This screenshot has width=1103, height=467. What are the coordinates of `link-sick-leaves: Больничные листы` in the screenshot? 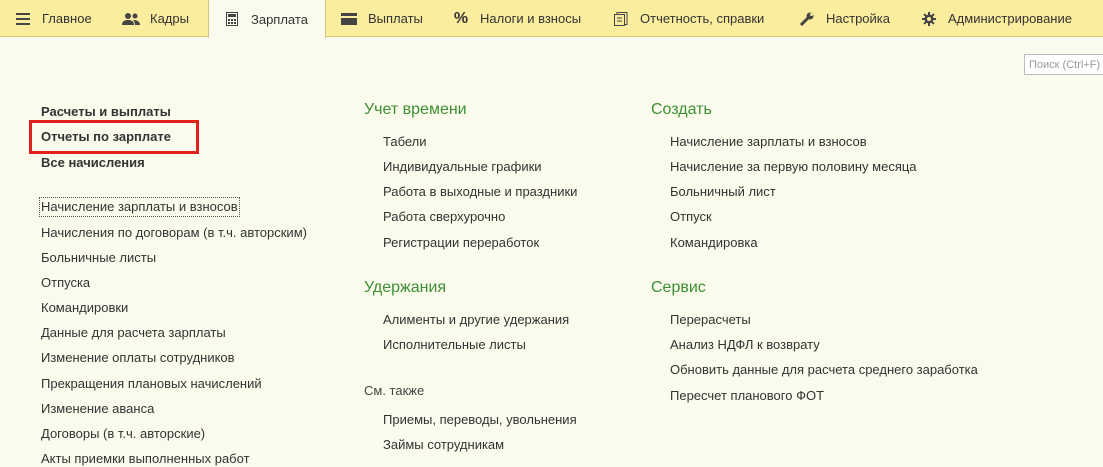 It's located at (98, 258).